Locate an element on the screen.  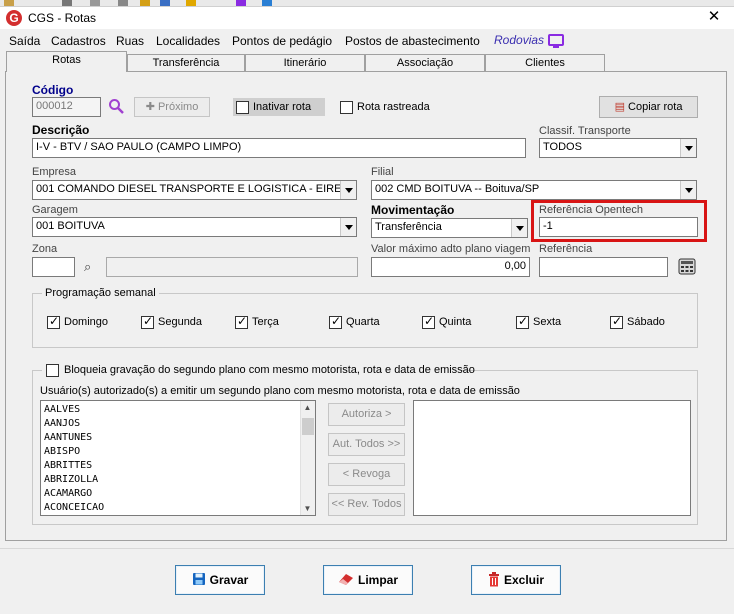
proximo-button-label: Próximo is located at coordinates (178, 107).